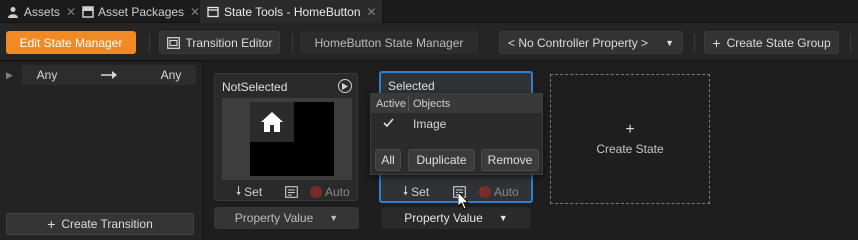 Image resolution: width=858 pixels, height=240 pixels. What do you see at coordinates (411, 86) in the screenshot?
I see `state-title: Selected` at bounding box center [411, 86].